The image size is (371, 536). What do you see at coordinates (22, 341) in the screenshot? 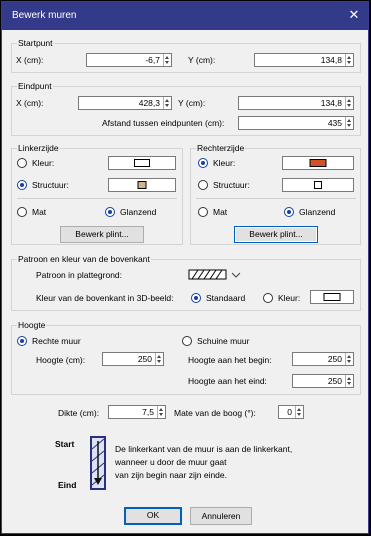
I see `straight-wall-radio` at bounding box center [22, 341].